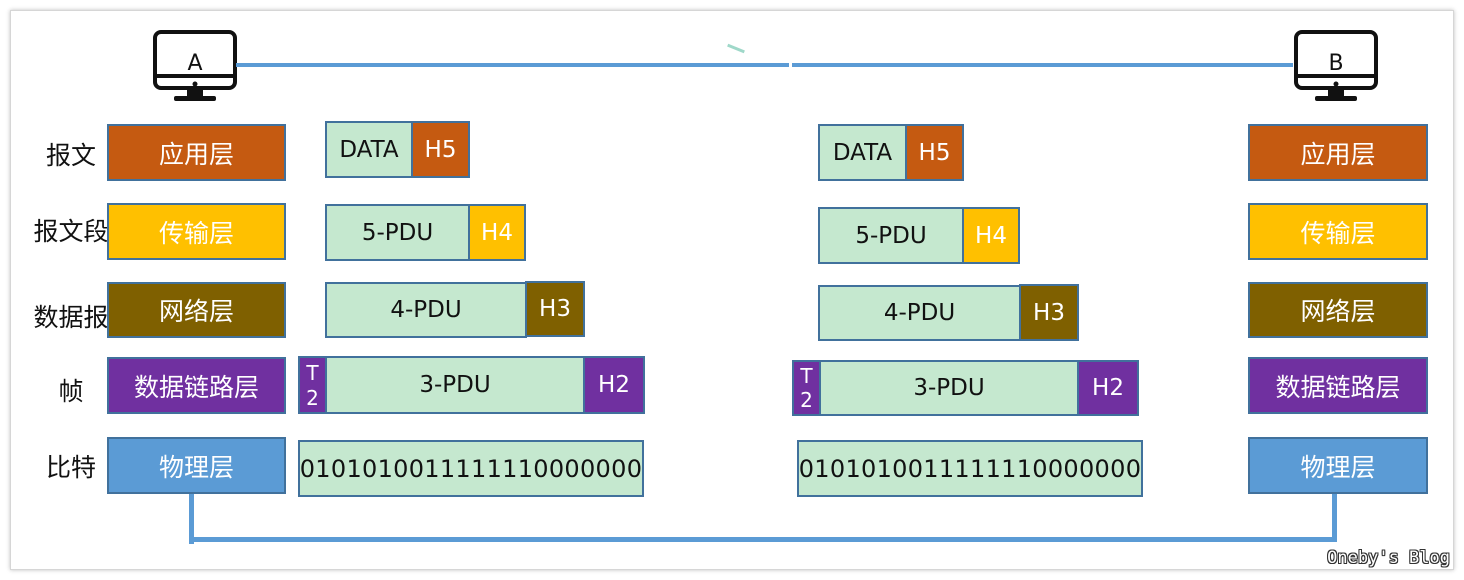  What do you see at coordinates (471, 468) in the screenshot?
I see `send-physical-bits: 0101010011111110000000` at bounding box center [471, 468].